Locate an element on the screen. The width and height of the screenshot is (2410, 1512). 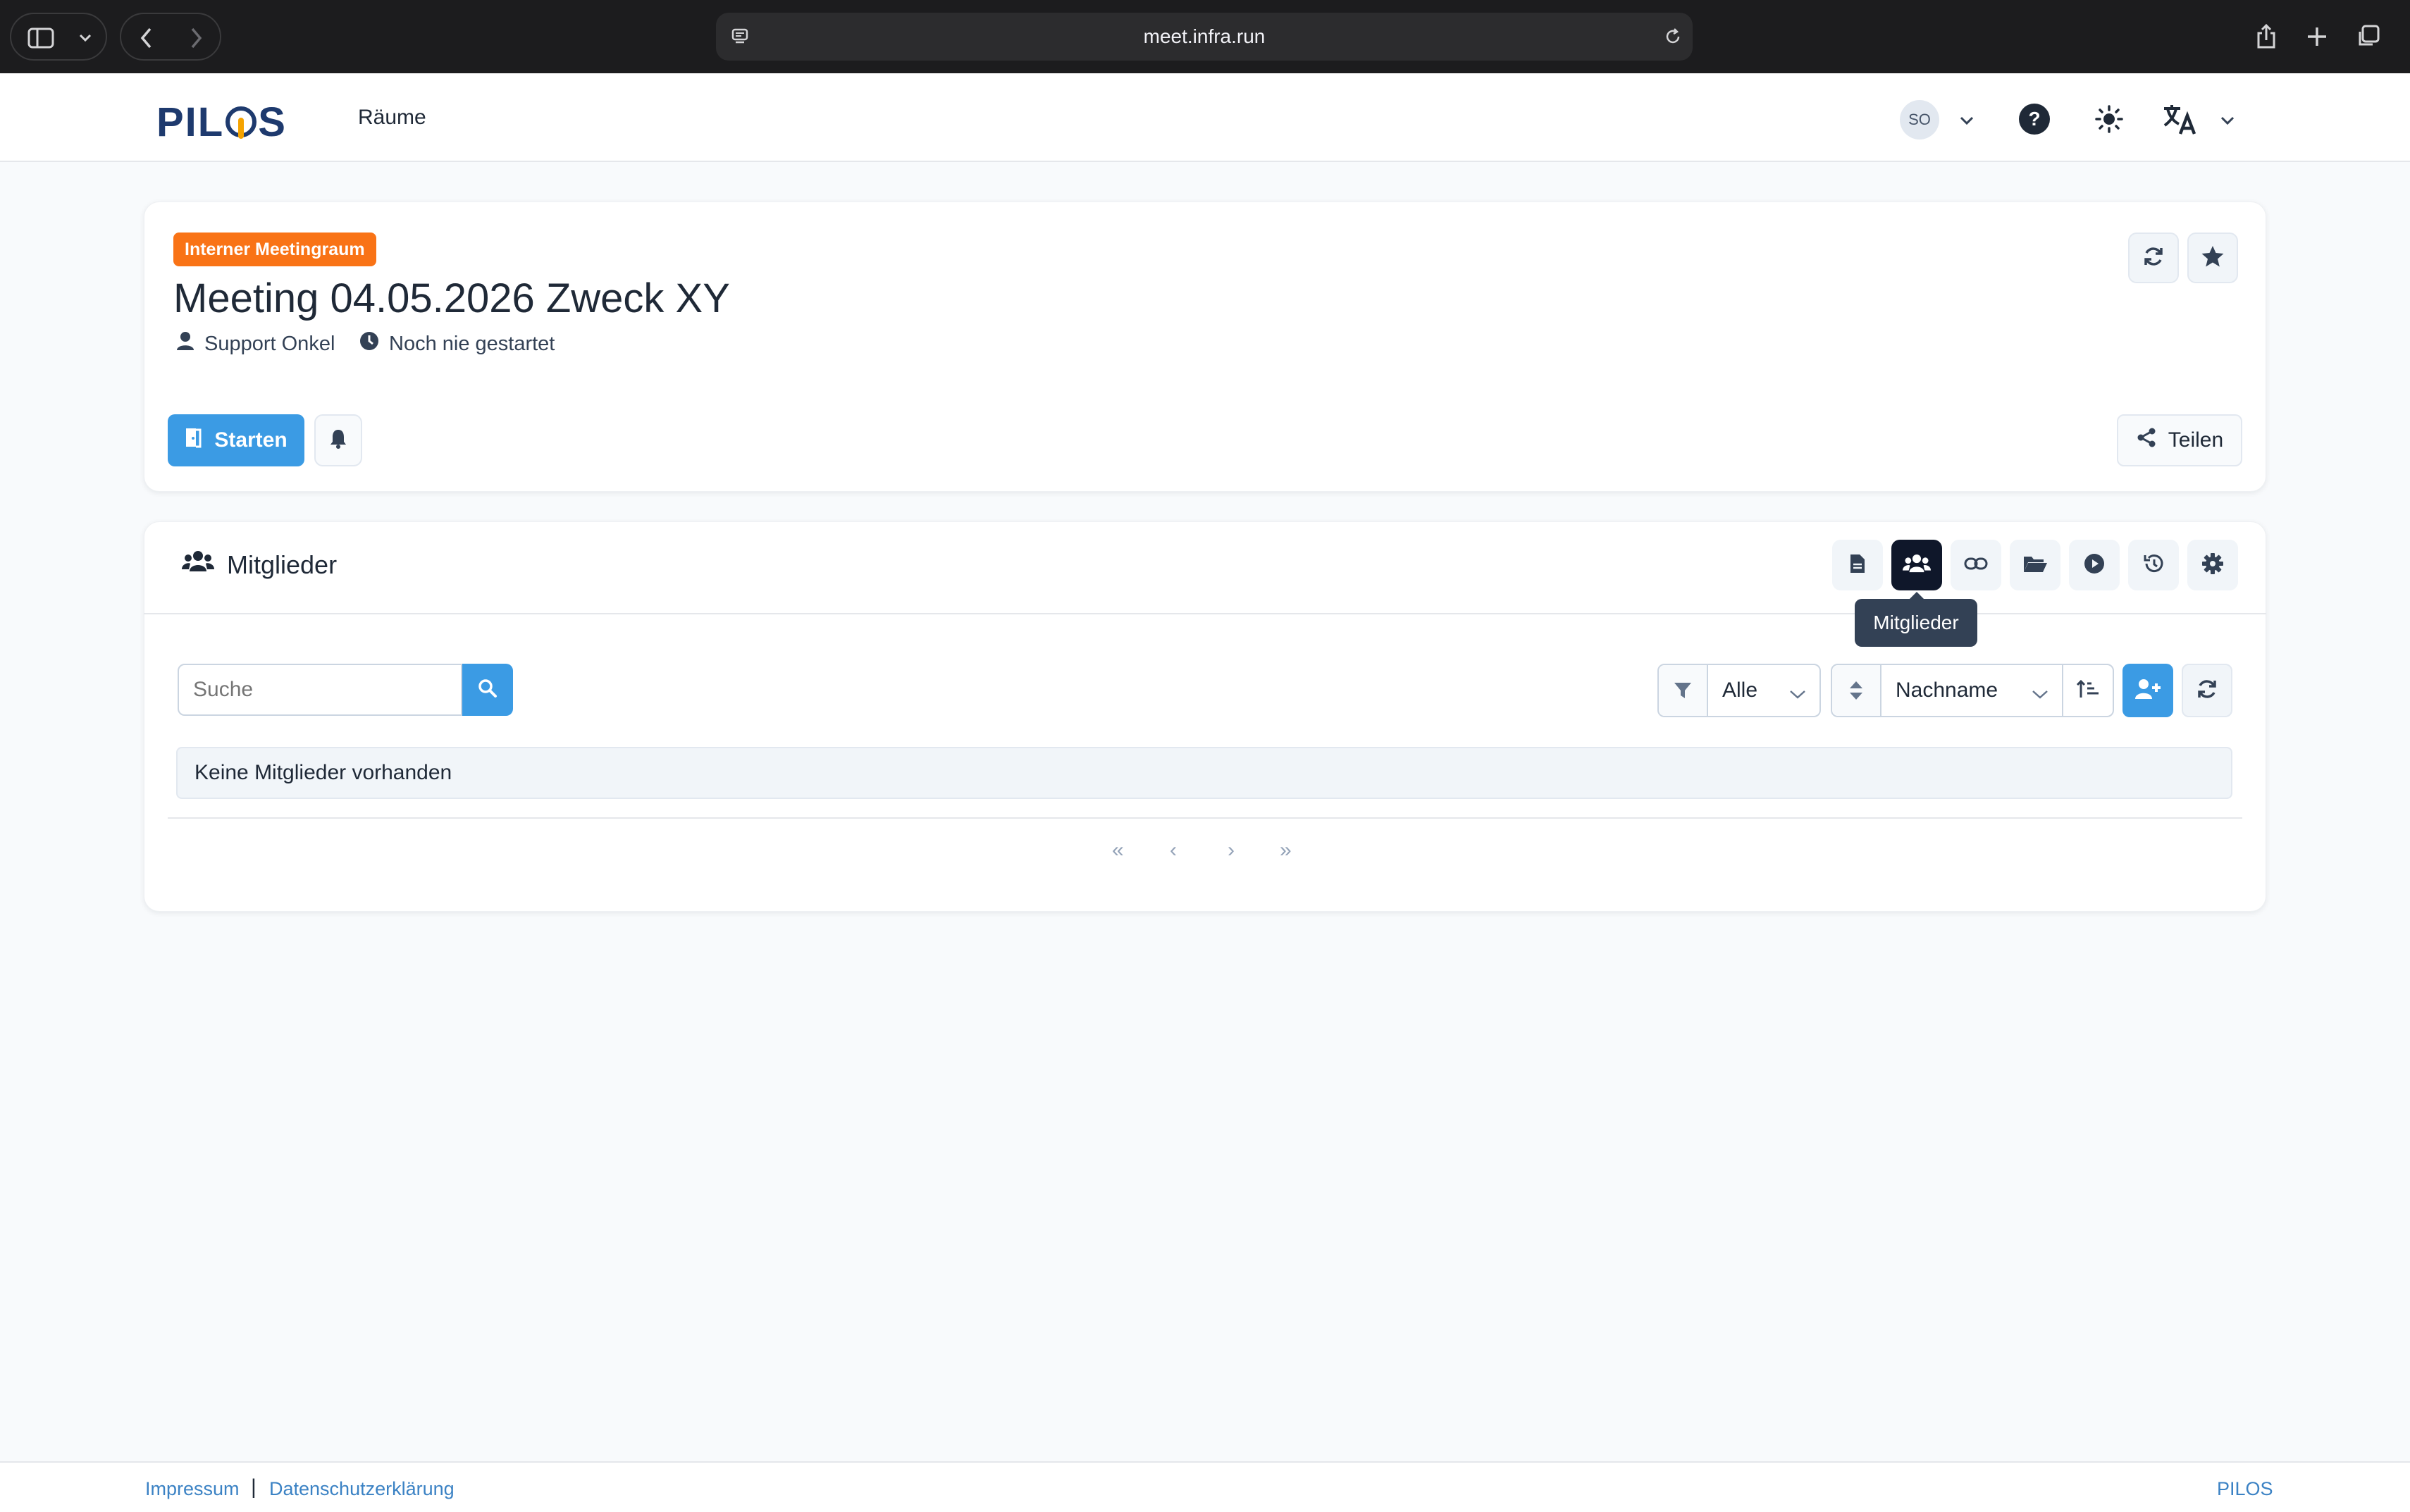
search-button is located at coordinates (488, 690).